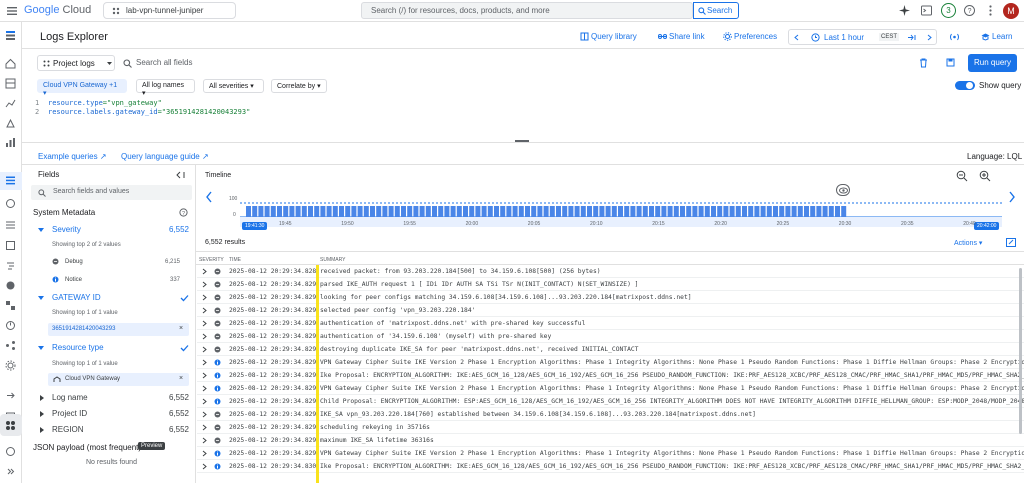  I want to click on col-header-severity: SEVERITY, so click(211, 260).